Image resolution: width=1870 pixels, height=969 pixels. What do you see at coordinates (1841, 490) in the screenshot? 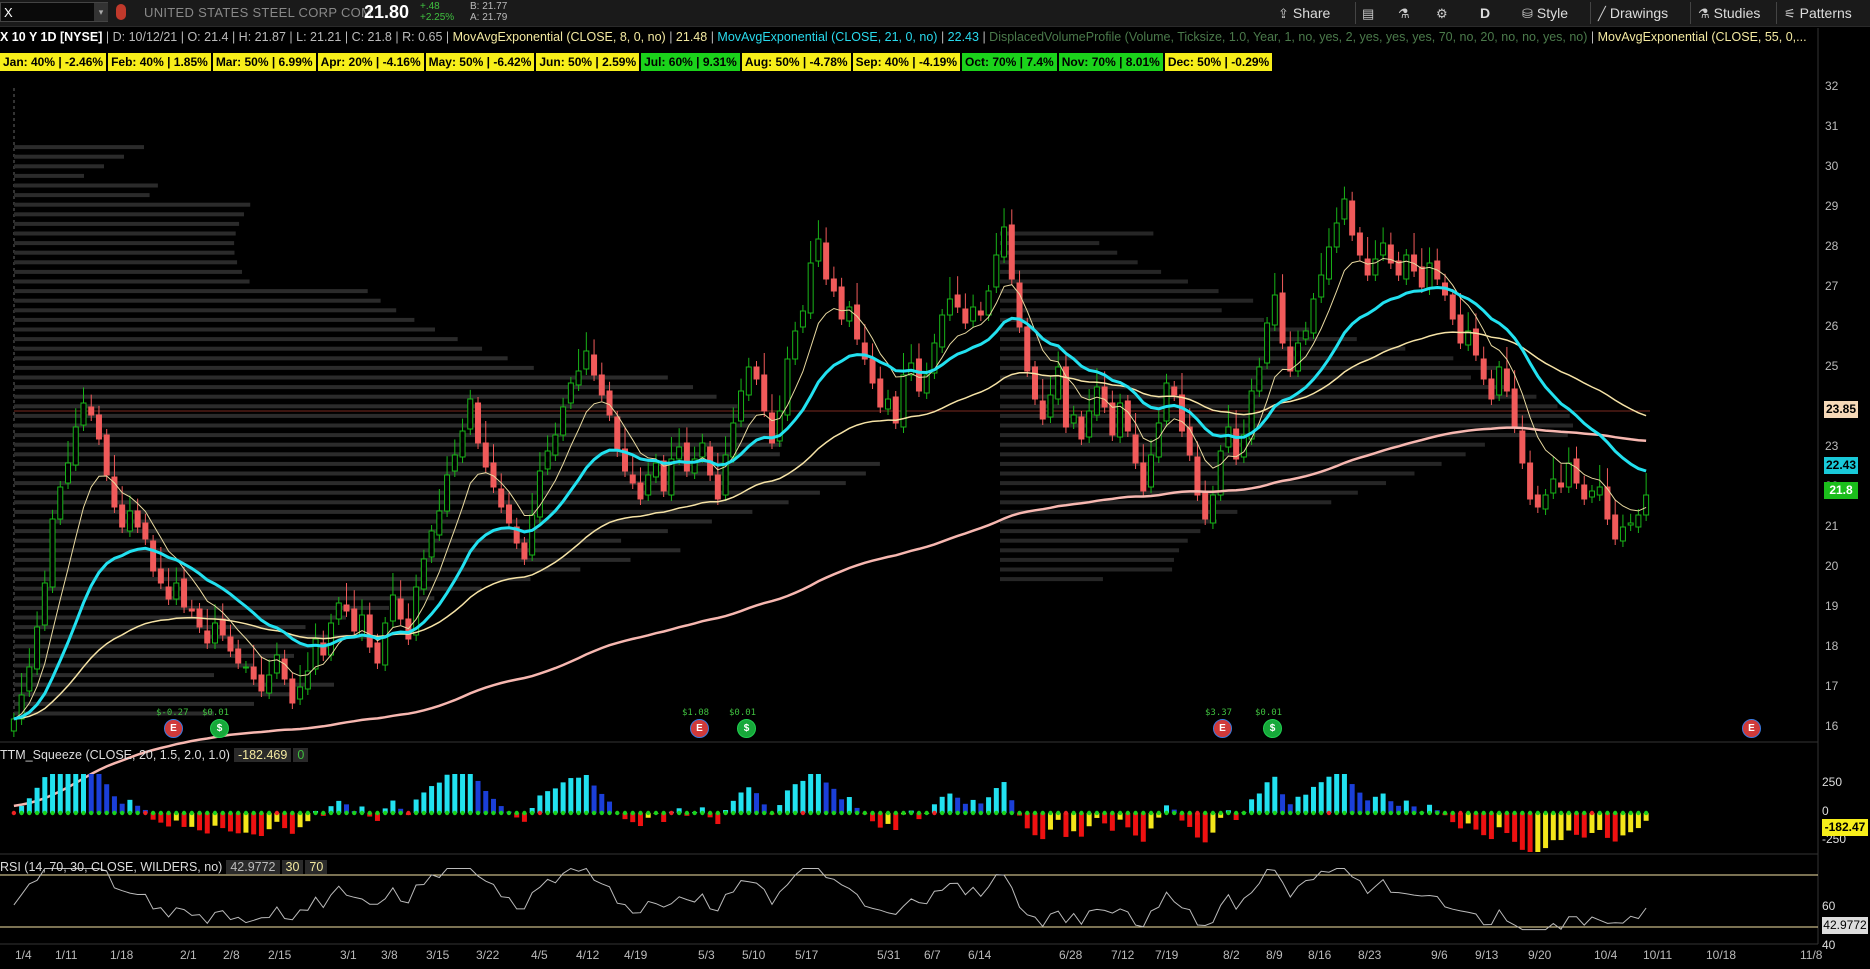
I see `last-price-tag: 21.8` at bounding box center [1841, 490].